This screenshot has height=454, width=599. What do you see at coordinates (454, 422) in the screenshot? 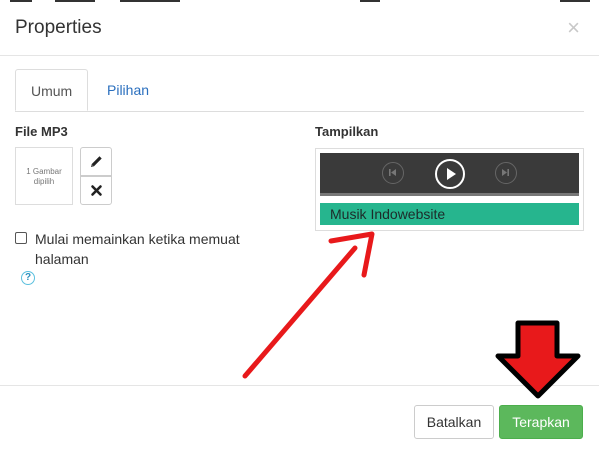
I see `cancel-button: Batalkan` at bounding box center [454, 422].